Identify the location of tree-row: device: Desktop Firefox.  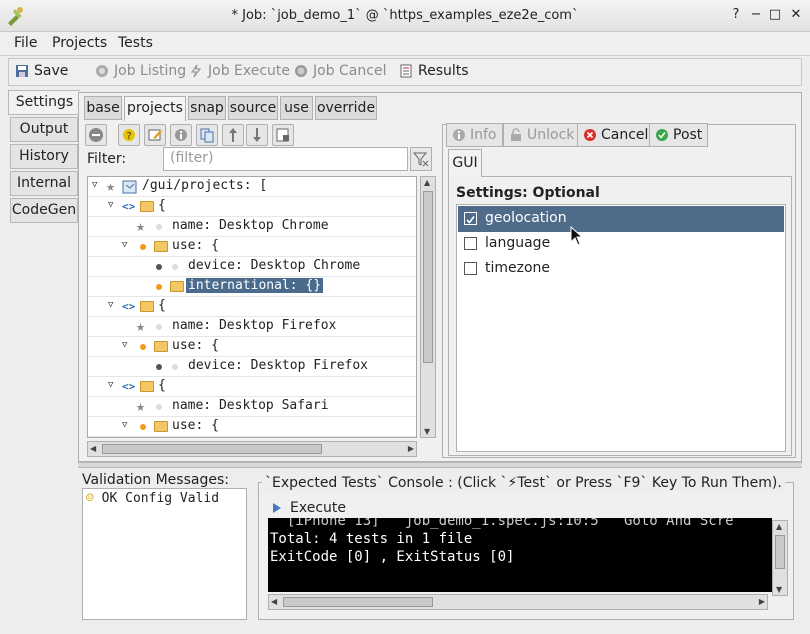
(252, 367).